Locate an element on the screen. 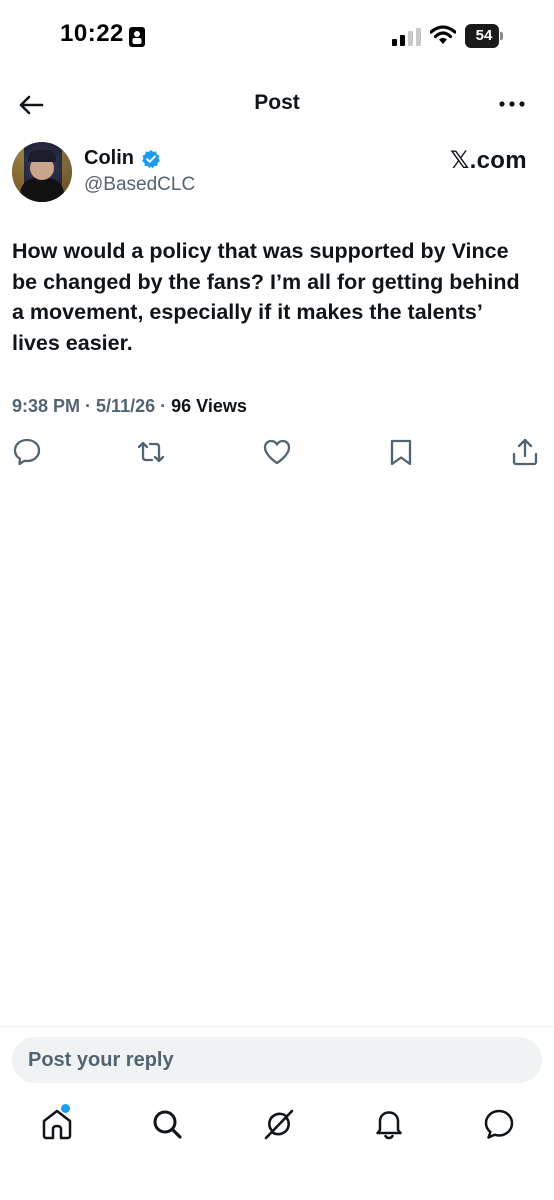 The width and height of the screenshot is (554, 1200). messages-icon is located at coordinates (499, 1124).